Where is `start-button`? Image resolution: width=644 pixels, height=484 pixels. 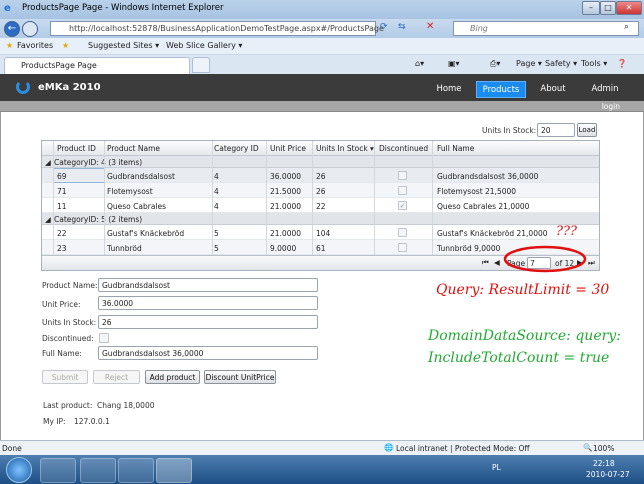 start-button is located at coordinates (19, 470).